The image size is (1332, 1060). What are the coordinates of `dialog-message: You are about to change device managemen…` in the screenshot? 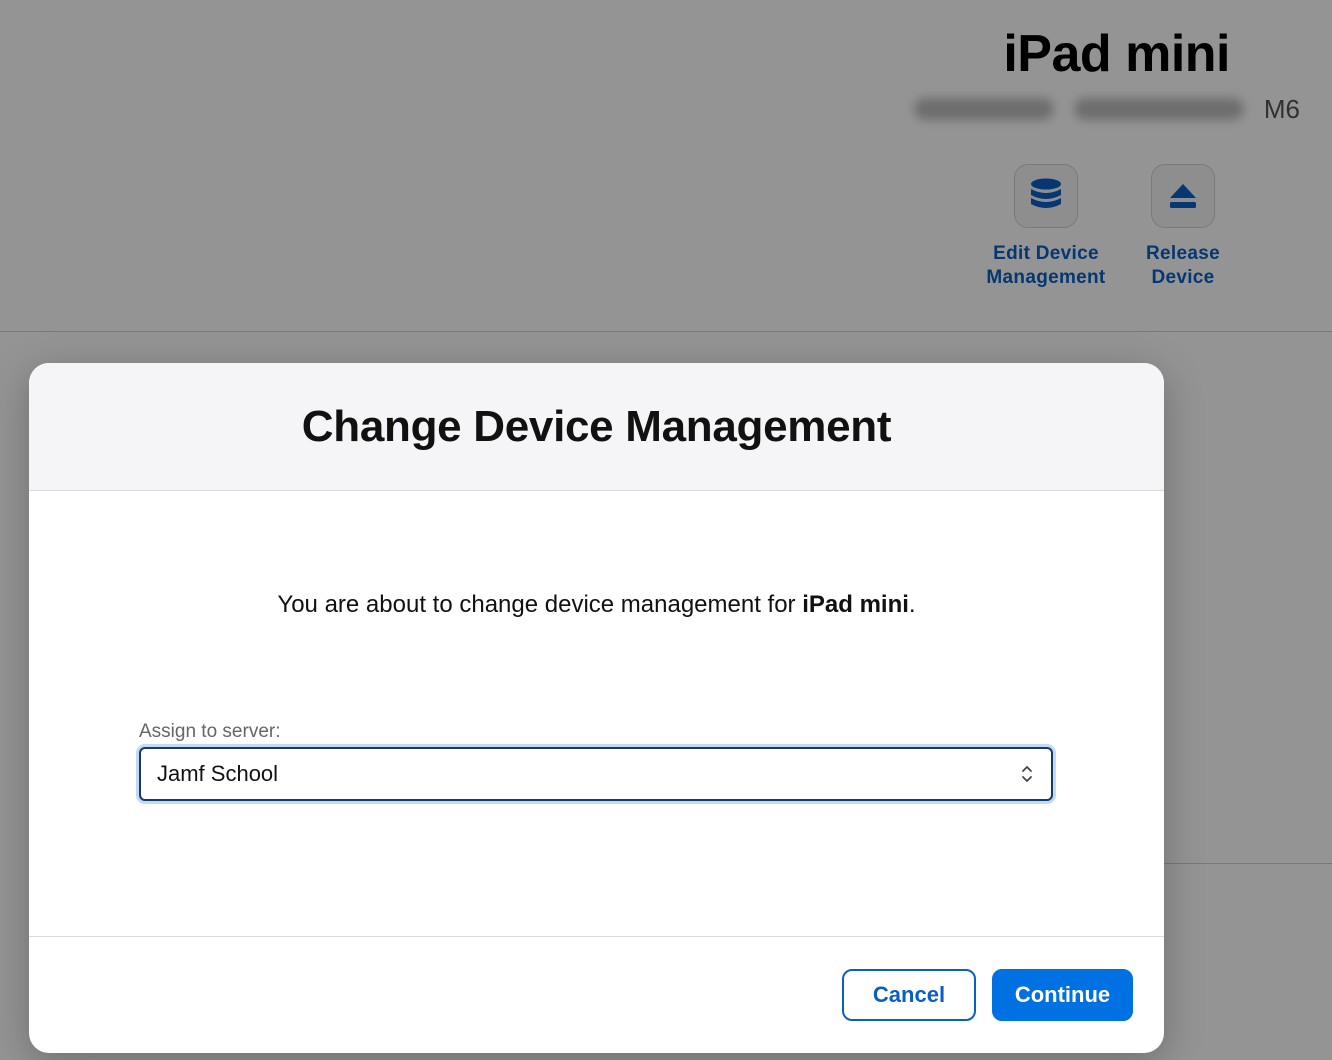 It's located at (596, 604).